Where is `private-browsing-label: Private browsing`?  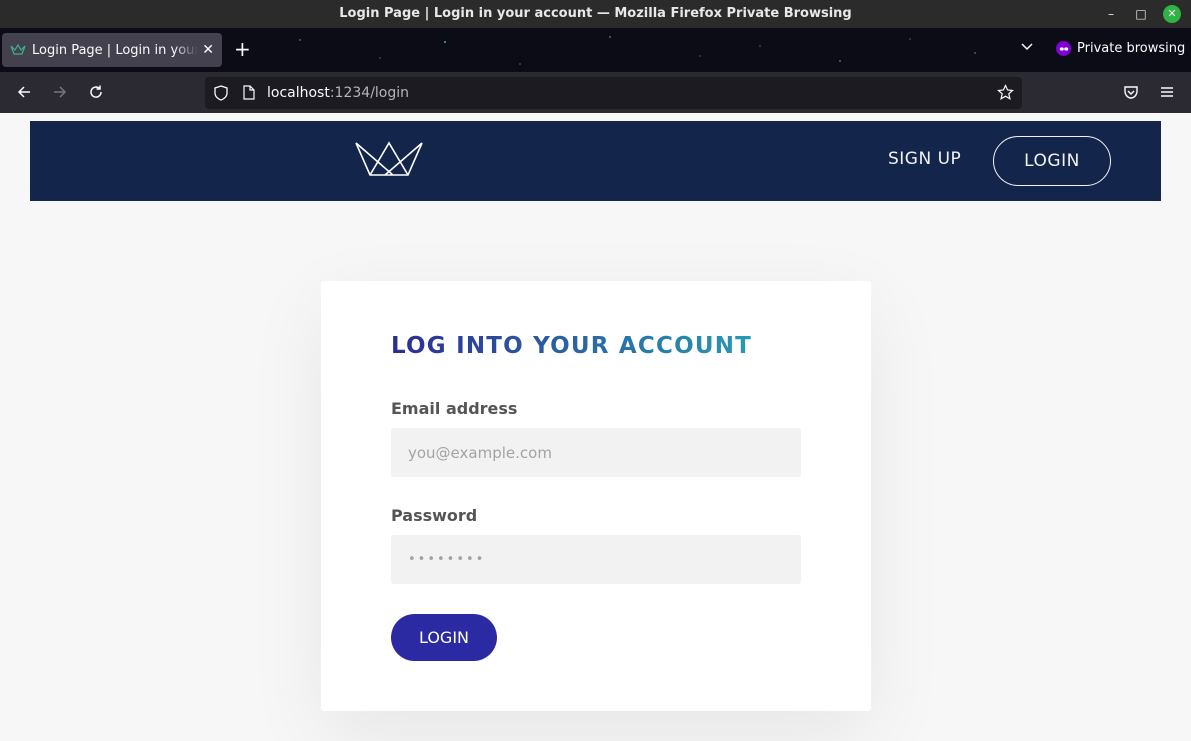
private-browsing-label: Private browsing is located at coordinates (1131, 48).